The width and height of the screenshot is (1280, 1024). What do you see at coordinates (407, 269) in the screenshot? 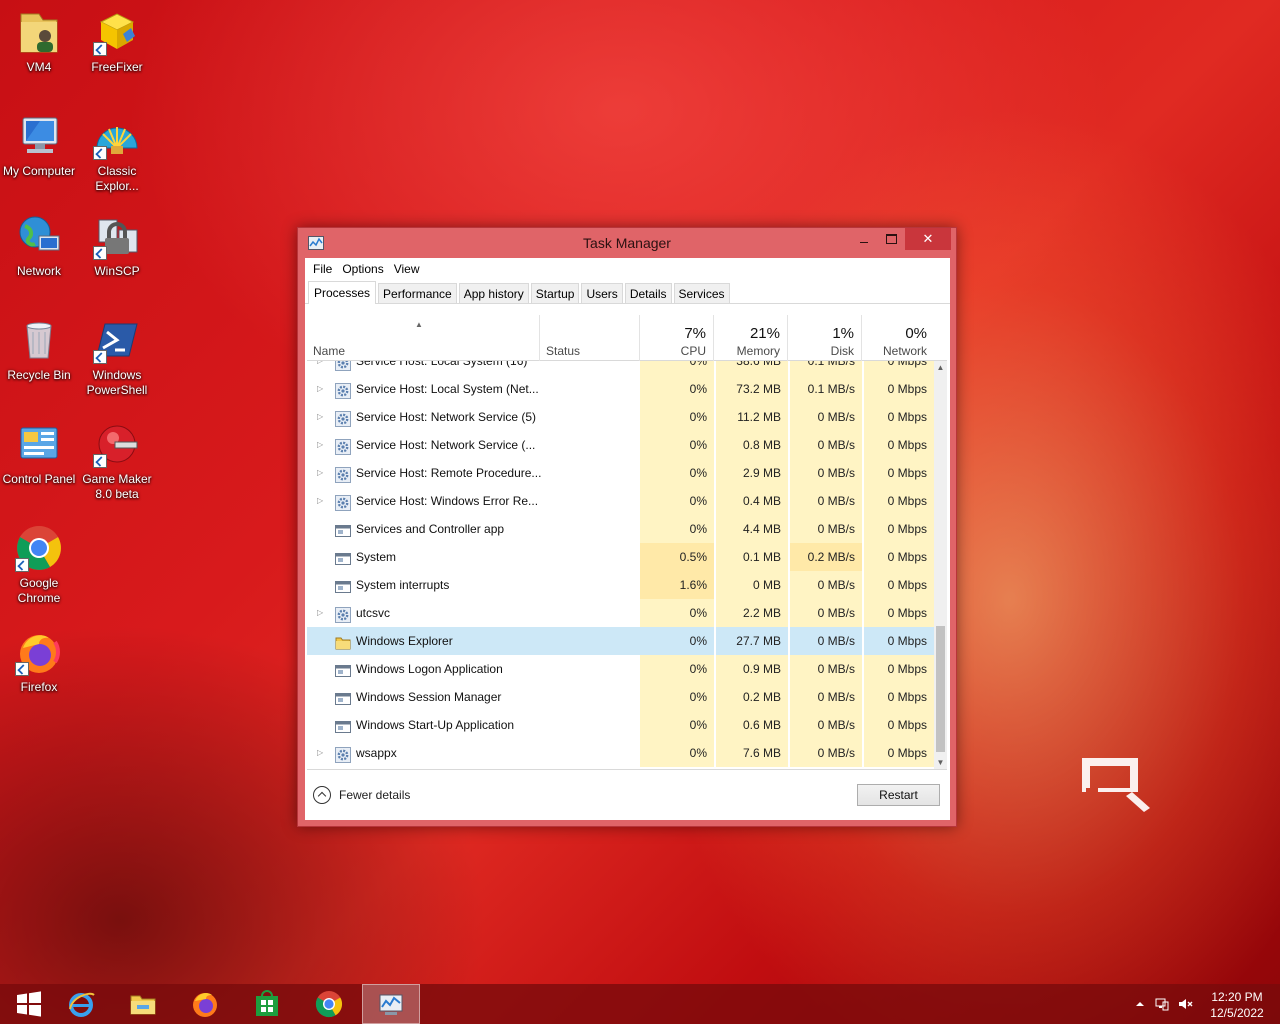
I see `menu-view: View` at bounding box center [407, 269].